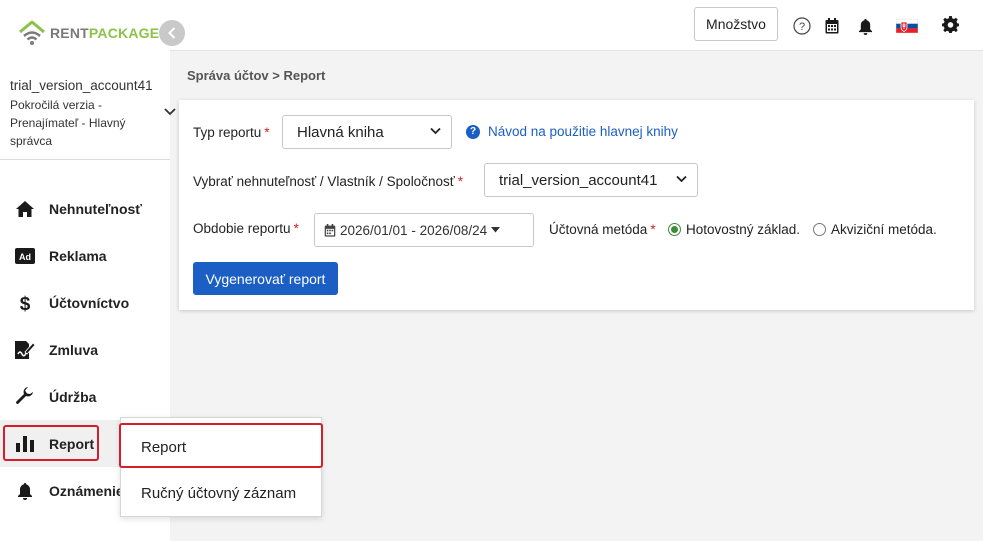  What do you see at coordinates (25, 209) in the screenshot?
I see `home-icon` at bounding box center [25, 209].